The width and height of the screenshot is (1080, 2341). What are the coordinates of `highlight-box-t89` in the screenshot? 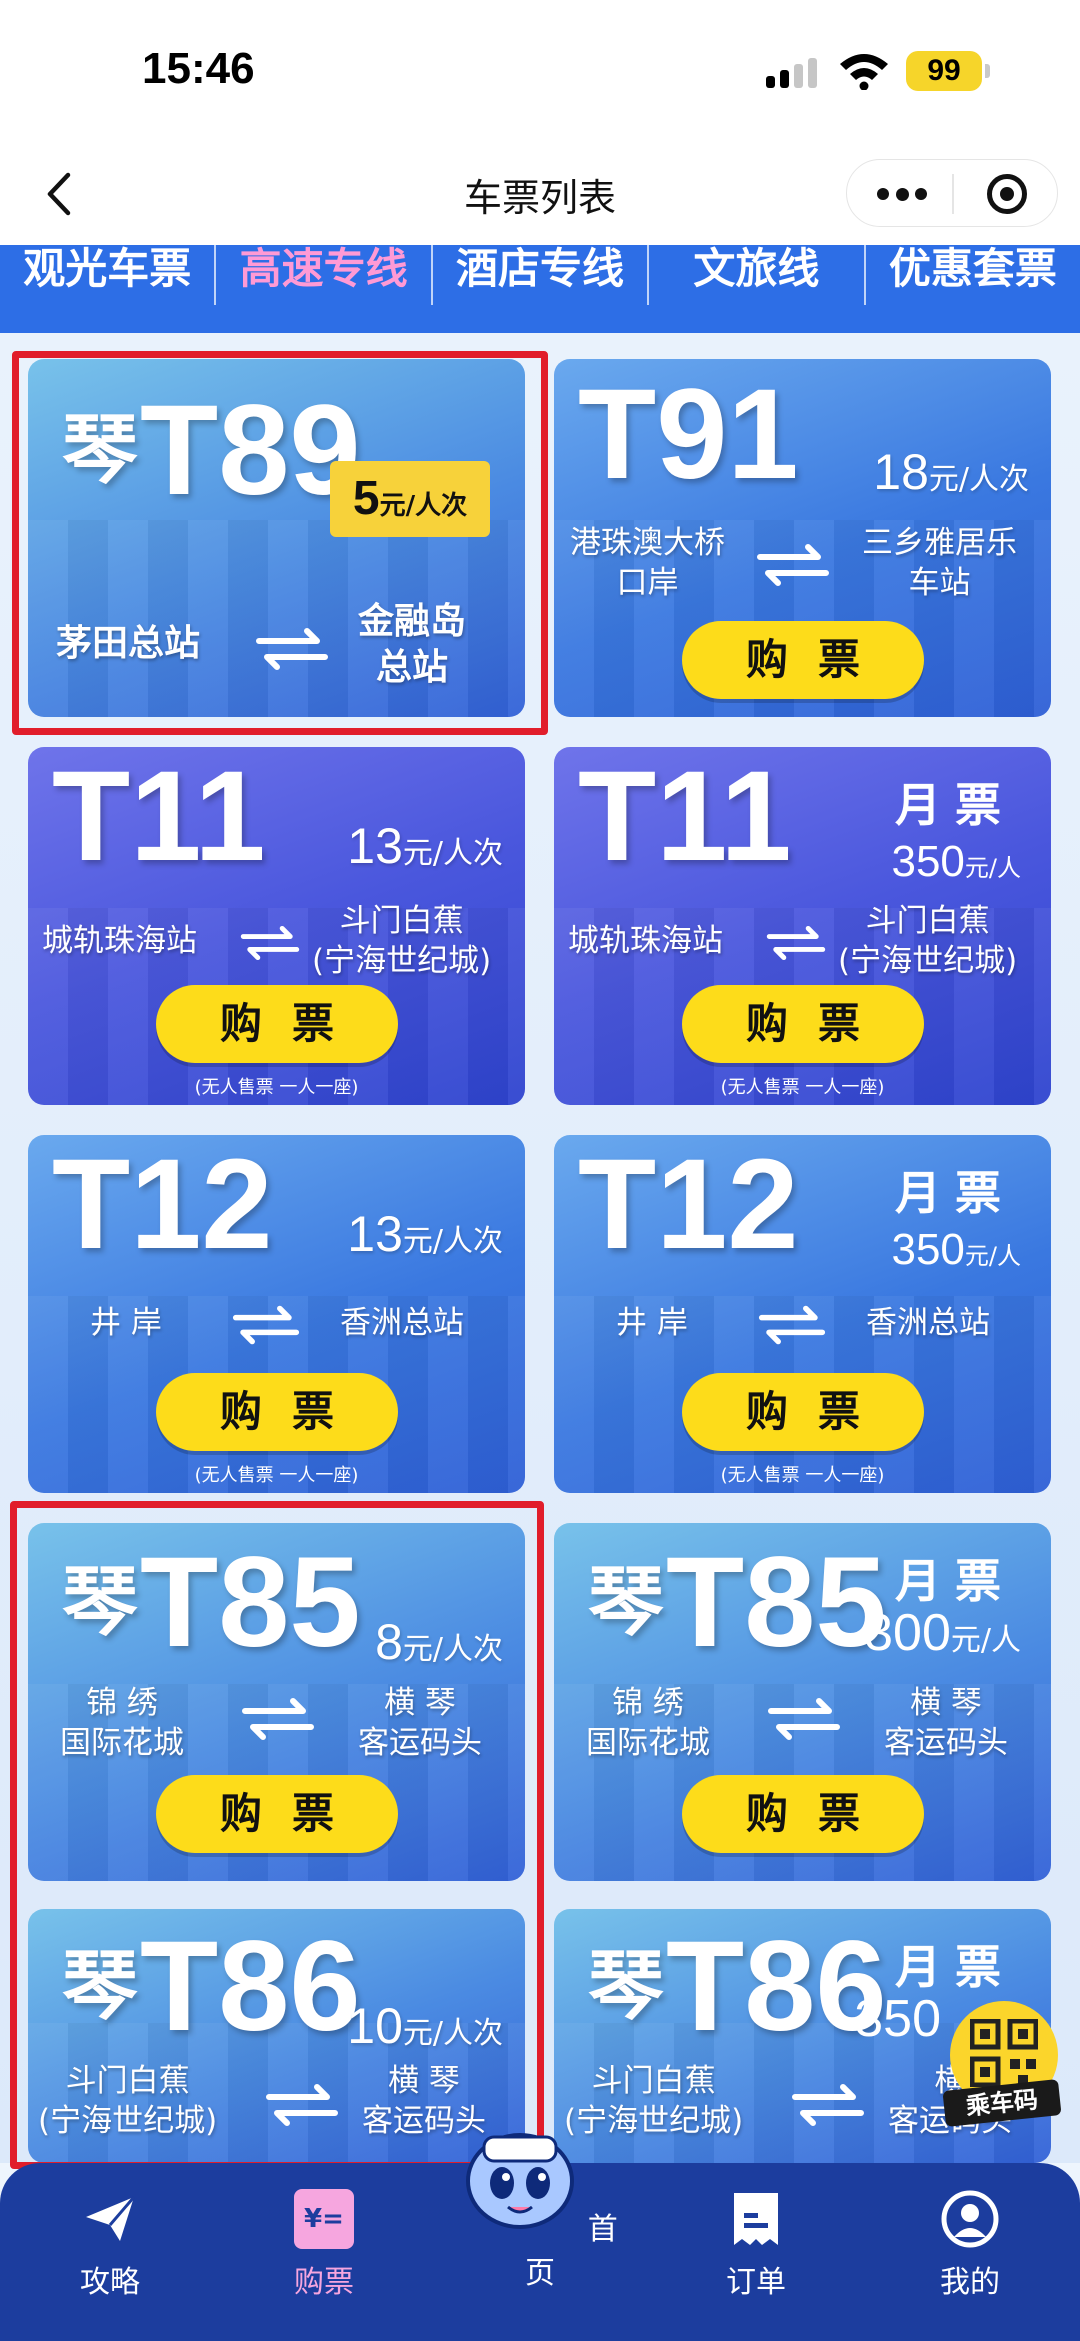 It's located at (280, 543).